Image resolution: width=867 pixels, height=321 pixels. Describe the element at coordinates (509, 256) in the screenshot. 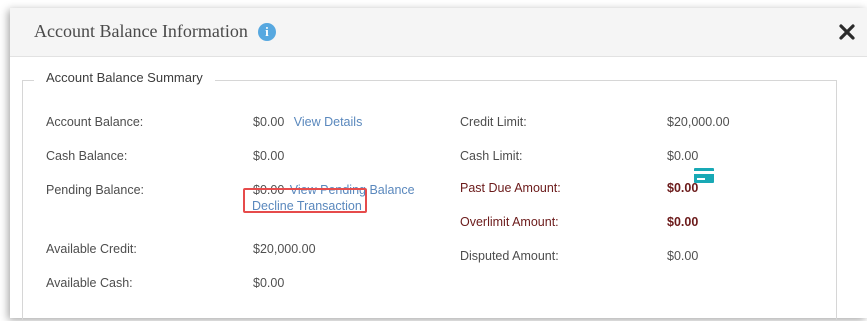

I see `disputed-amount-label: Disputed Amount:` at that location.